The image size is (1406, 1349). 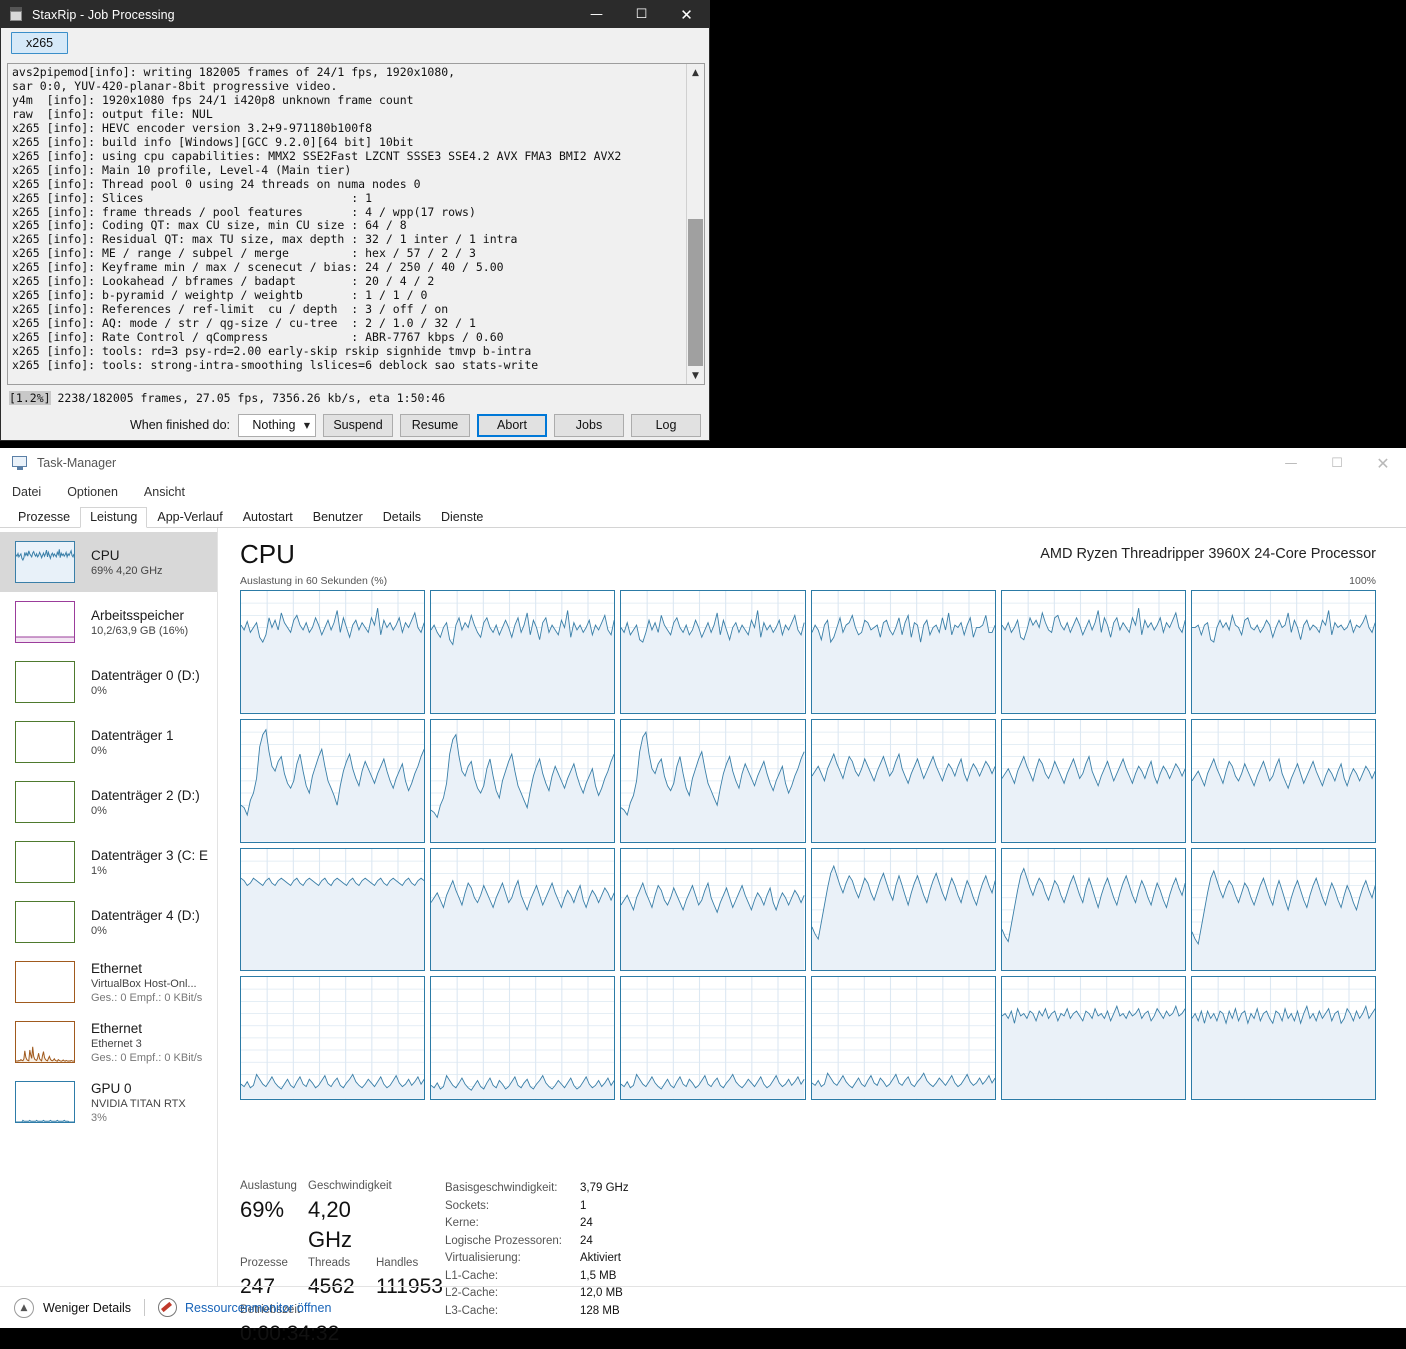 What do you see at coordinates (666, 425) in the screenshot?
I see `log-button: Log` at bounding box center [666, 425].